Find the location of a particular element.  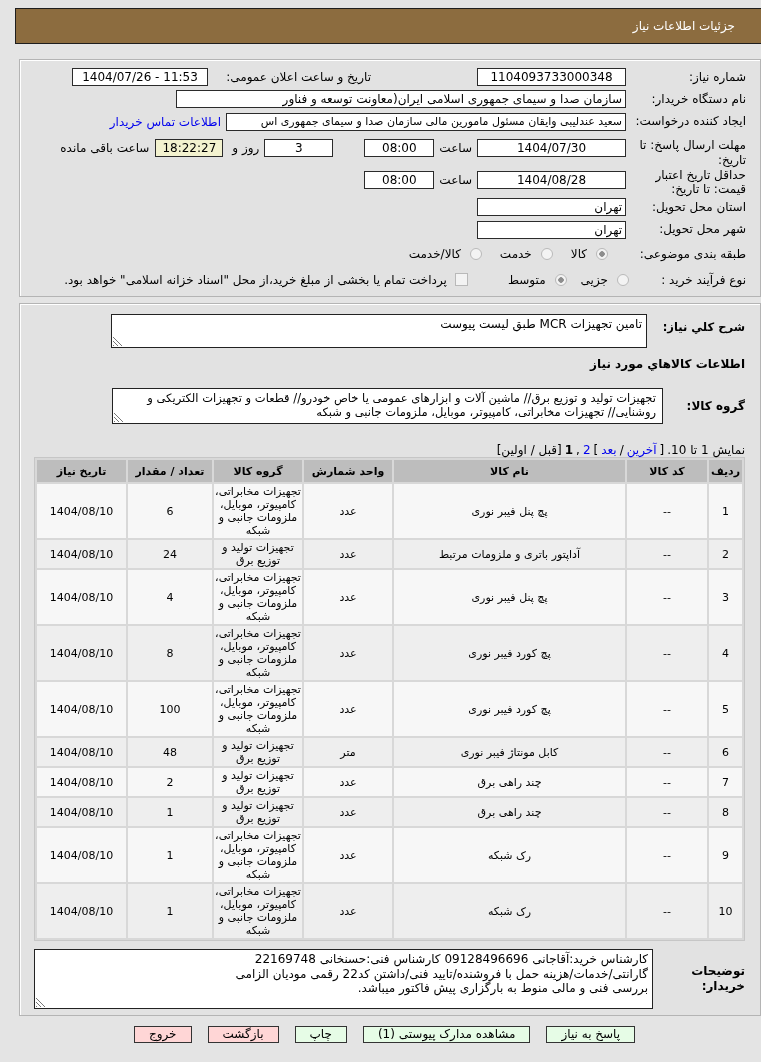

announce-date-field: 1404/07/26 - 11:53 is located at coordinates (140, 77).